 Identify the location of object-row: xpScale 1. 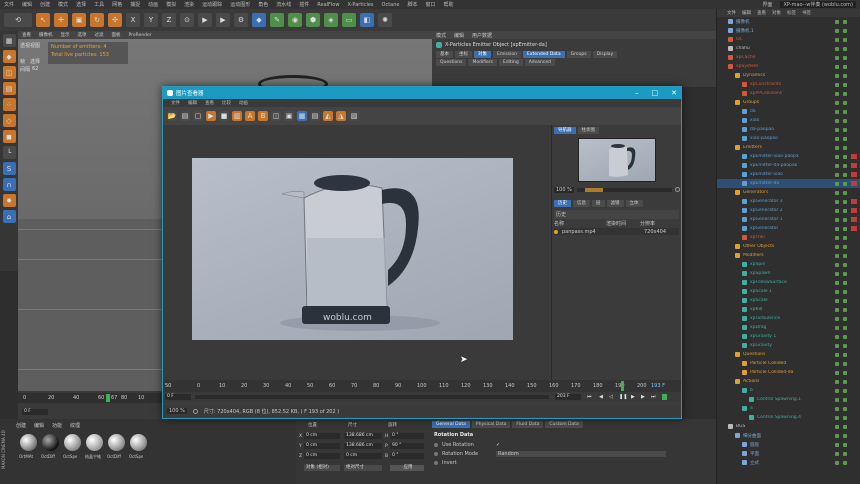
(788, 291).